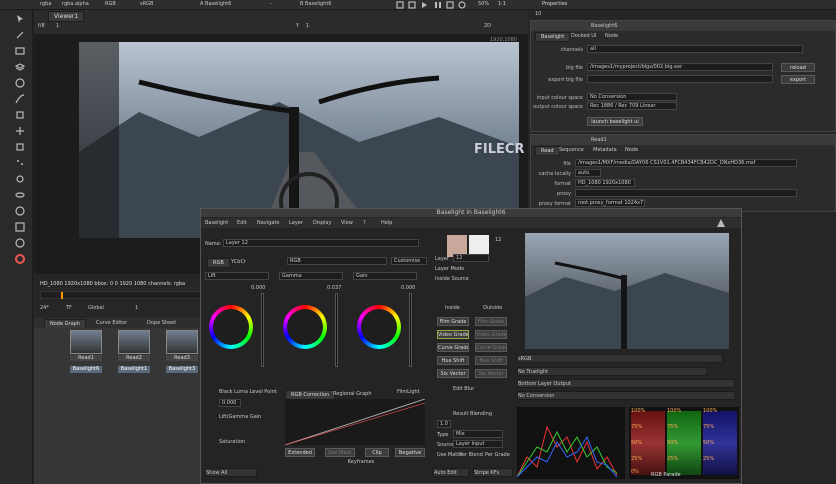 The image size is (836, 484). What do you see at coordinates (497, 455) in the screenshot?
I see `per-grade-toggle: Per Grade` at bounding box center [497, 455].